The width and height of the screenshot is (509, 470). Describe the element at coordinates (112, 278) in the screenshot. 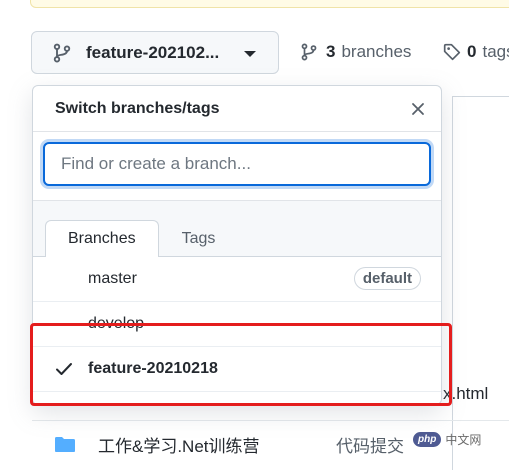

I see `branch-name: master` at that location.